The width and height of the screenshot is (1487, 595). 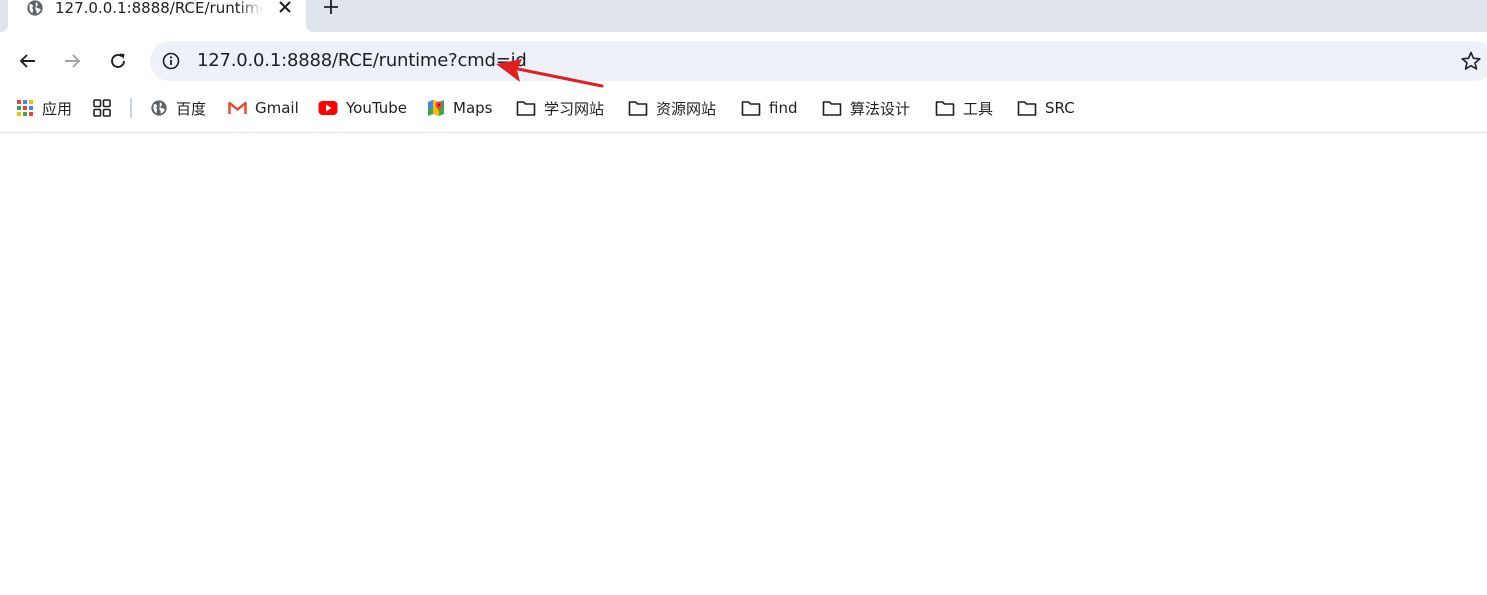 I want to click on bookmark-label: YouTube, so click(x=376, y=108).